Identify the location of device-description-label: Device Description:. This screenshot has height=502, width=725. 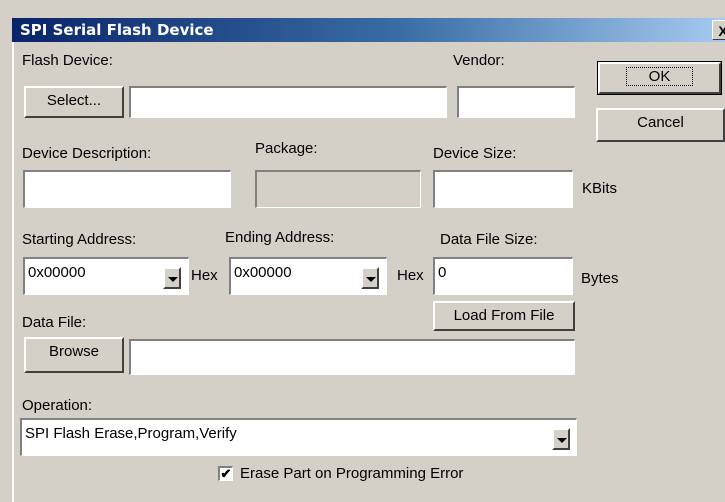
(87, 153).